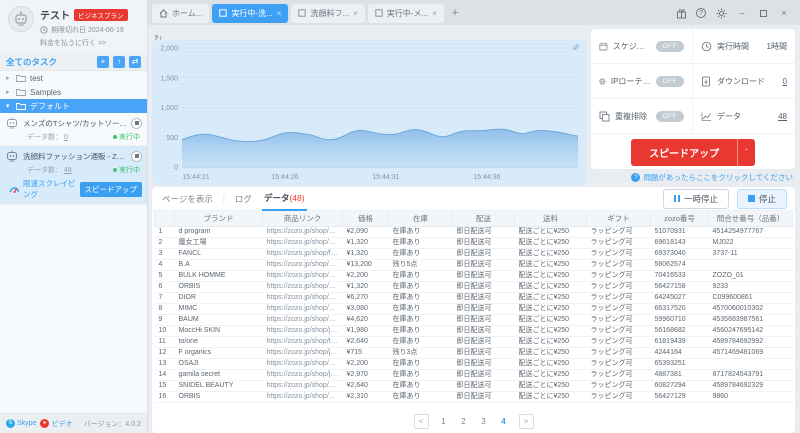 Image resolution: width=800 pixels, height=433 pixels. Describe the element at coordinates (73, 129) in the screenshot. I see `task-item-1: メンズのTシャツ/カットソーファッション... データ数： 0 実行中` at that location.